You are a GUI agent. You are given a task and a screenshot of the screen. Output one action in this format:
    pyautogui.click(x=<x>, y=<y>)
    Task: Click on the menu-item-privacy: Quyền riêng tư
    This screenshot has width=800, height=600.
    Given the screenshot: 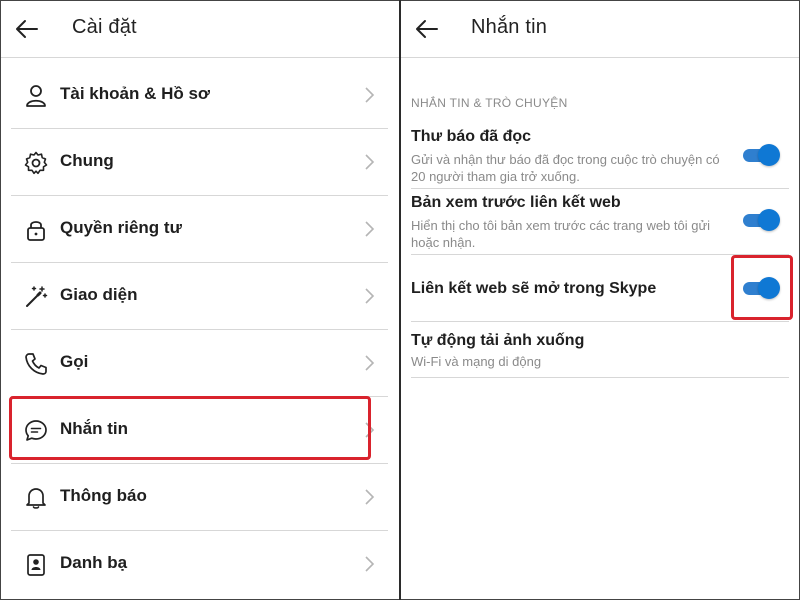 What is the action you would take?
    pyautogui.click(x=199, y=229)
    